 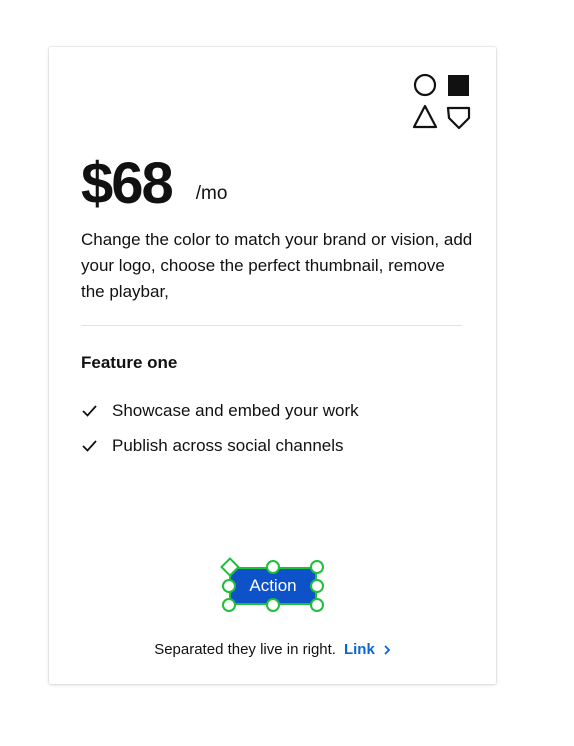 I want to click on triangle-icon, so click(x=425, y=116).